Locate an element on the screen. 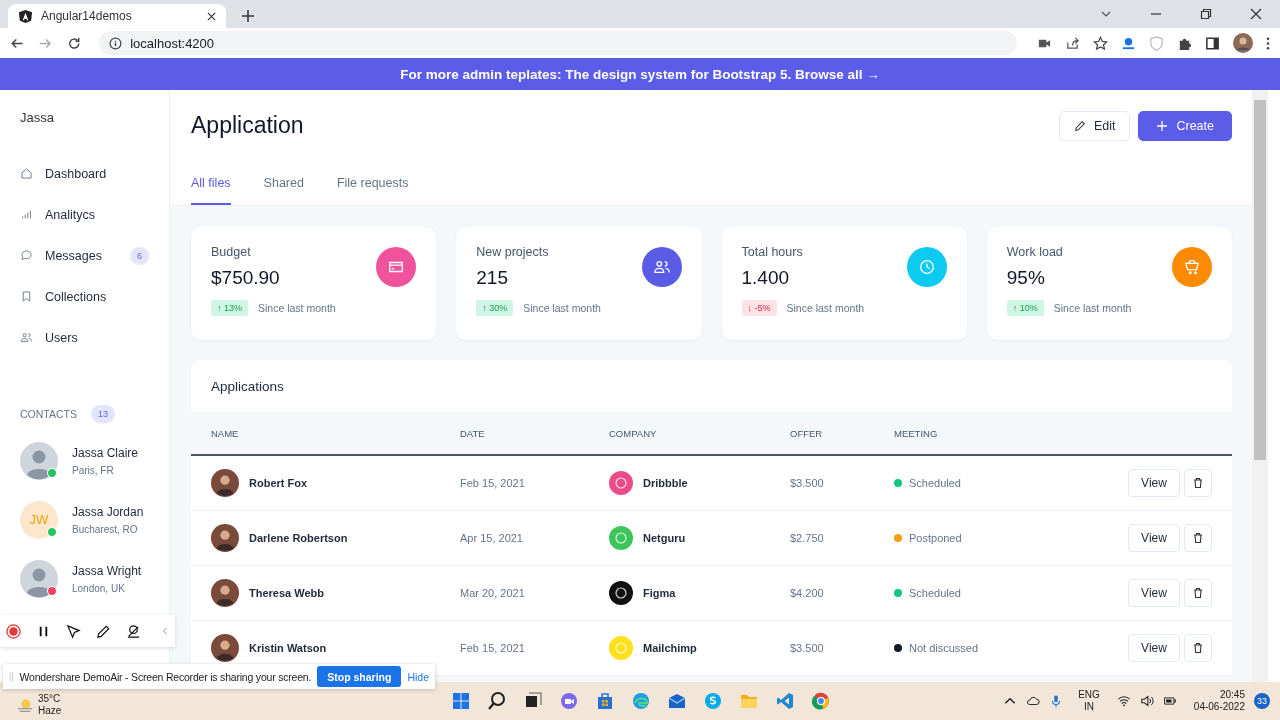 The image size is (1280, 720). contact-name: Jassa Jordan is located at coordinates (108, 511).